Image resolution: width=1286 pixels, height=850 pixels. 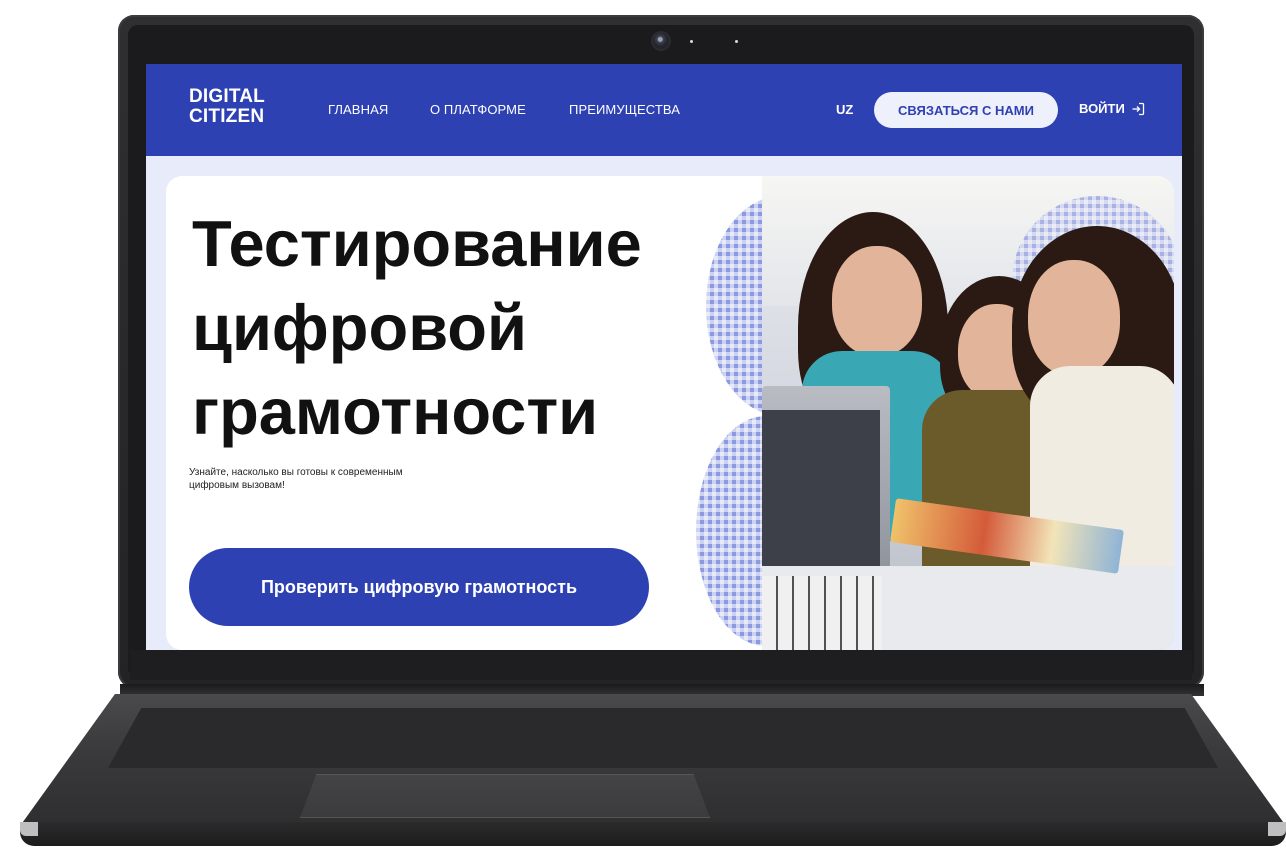 I want to click on site-logo: DIGITAL CITIZEN, so click(x=239, y=107).